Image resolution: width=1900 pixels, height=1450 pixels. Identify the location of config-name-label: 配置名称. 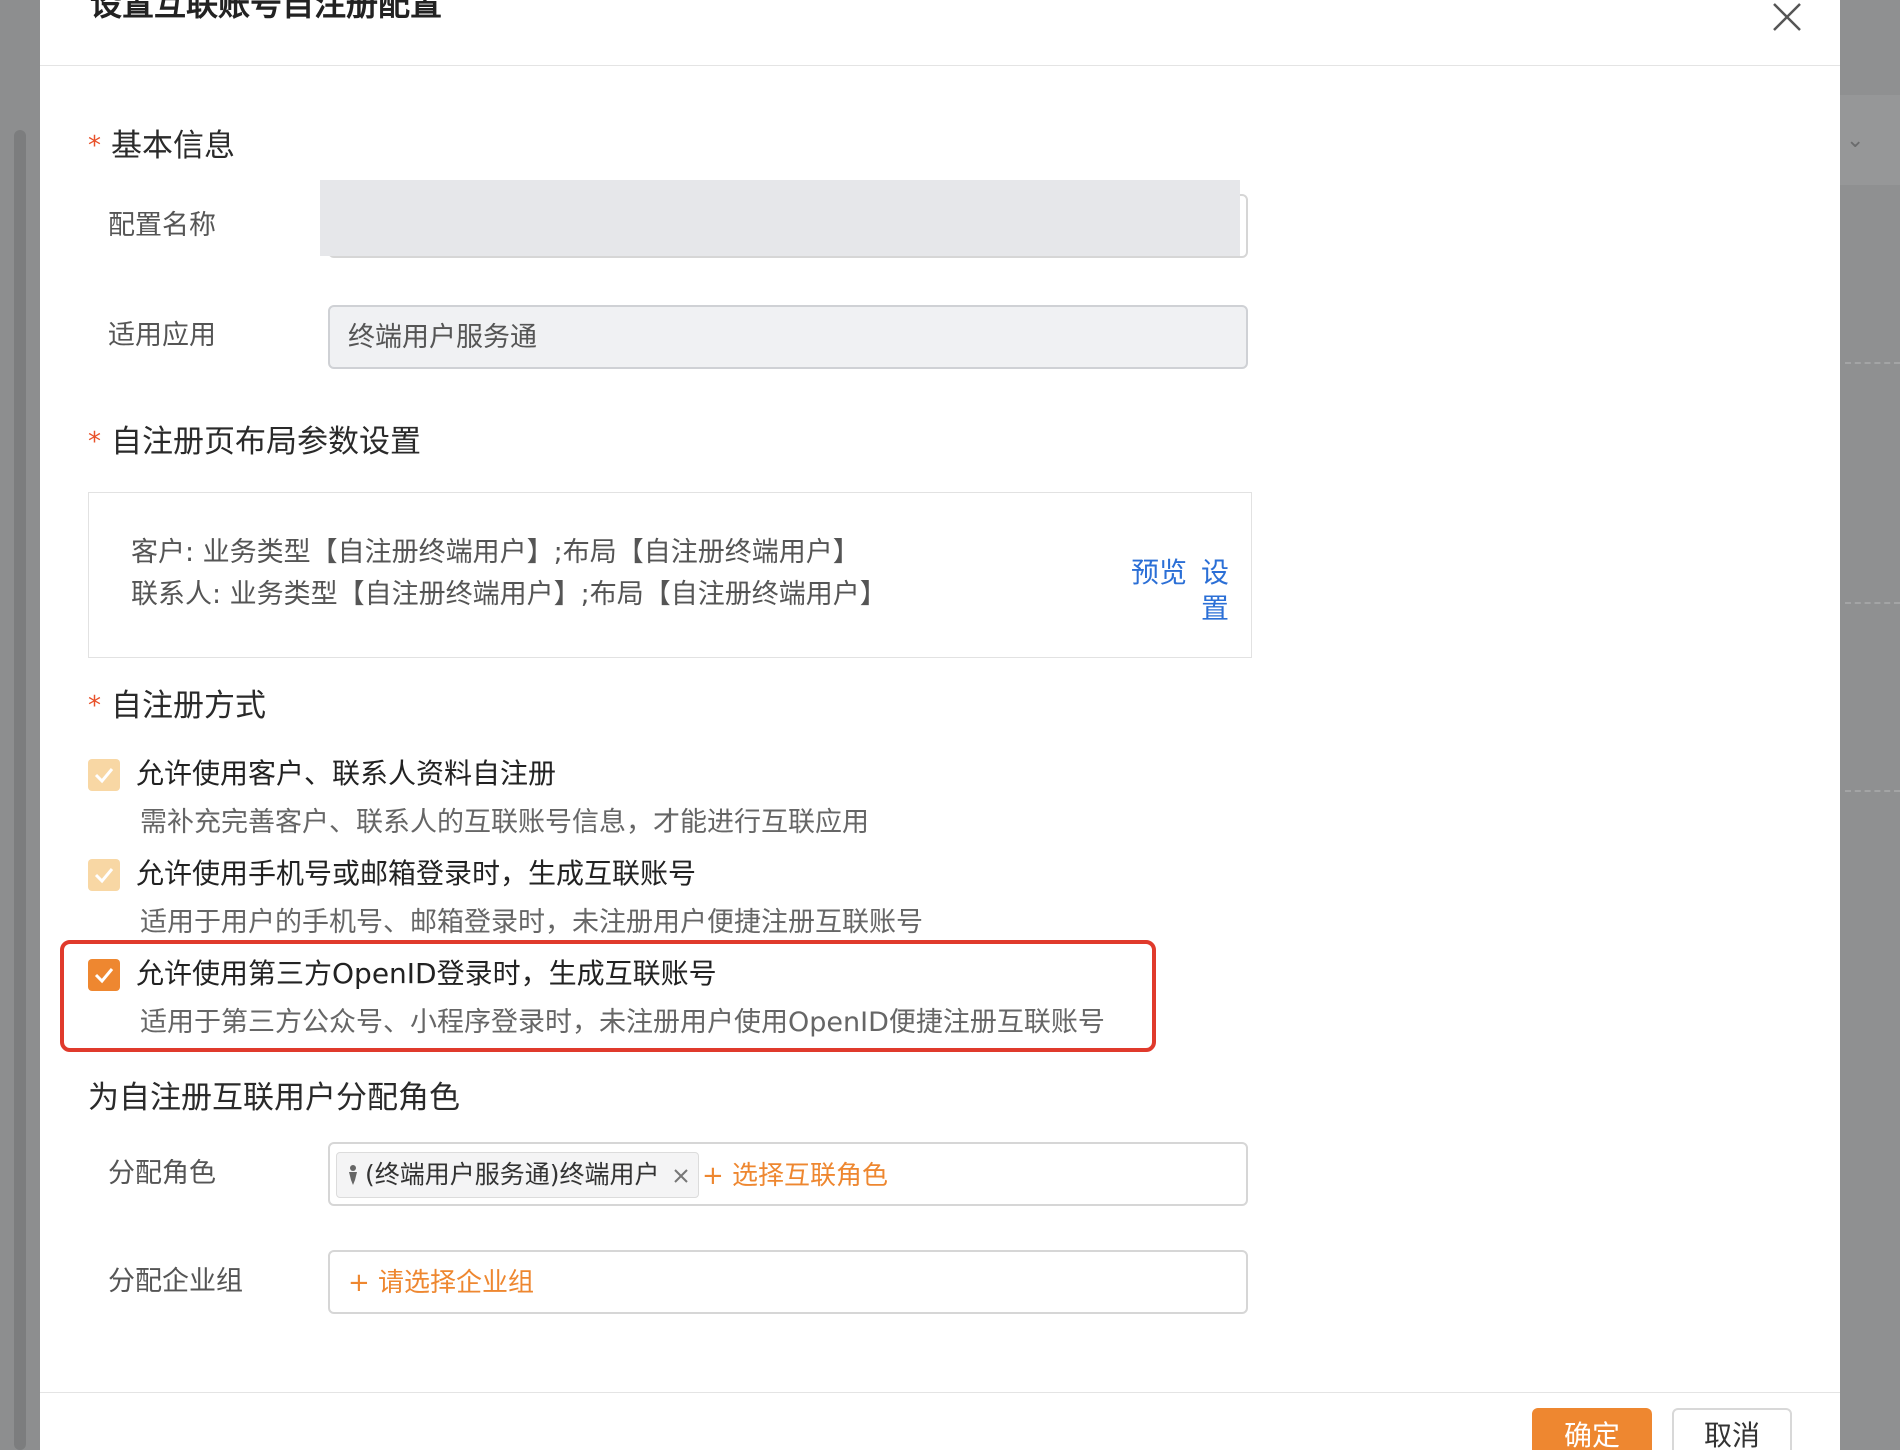
(162, 225).